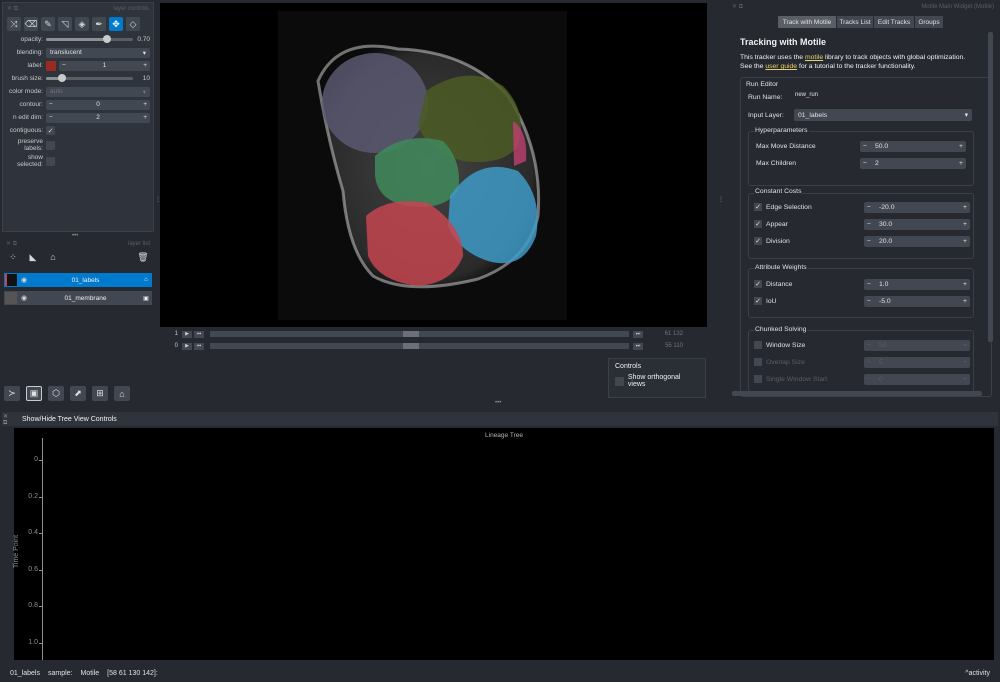  What do you see at coordinates (758, 379) in the screenshot?
I see `single-window-checkbox` at bounding box center [758, 379].